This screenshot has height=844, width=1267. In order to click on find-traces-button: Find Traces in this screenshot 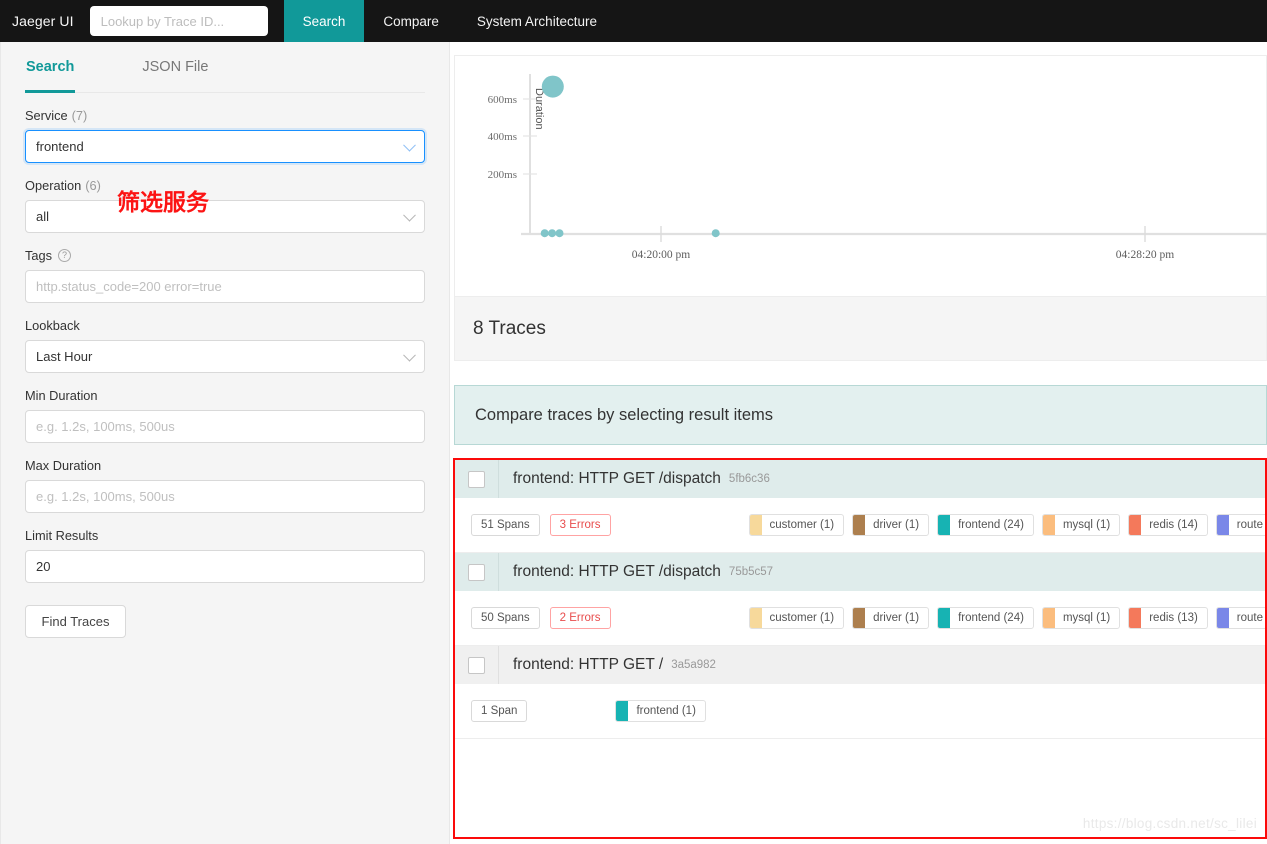, I will do `click(75, 621)`.